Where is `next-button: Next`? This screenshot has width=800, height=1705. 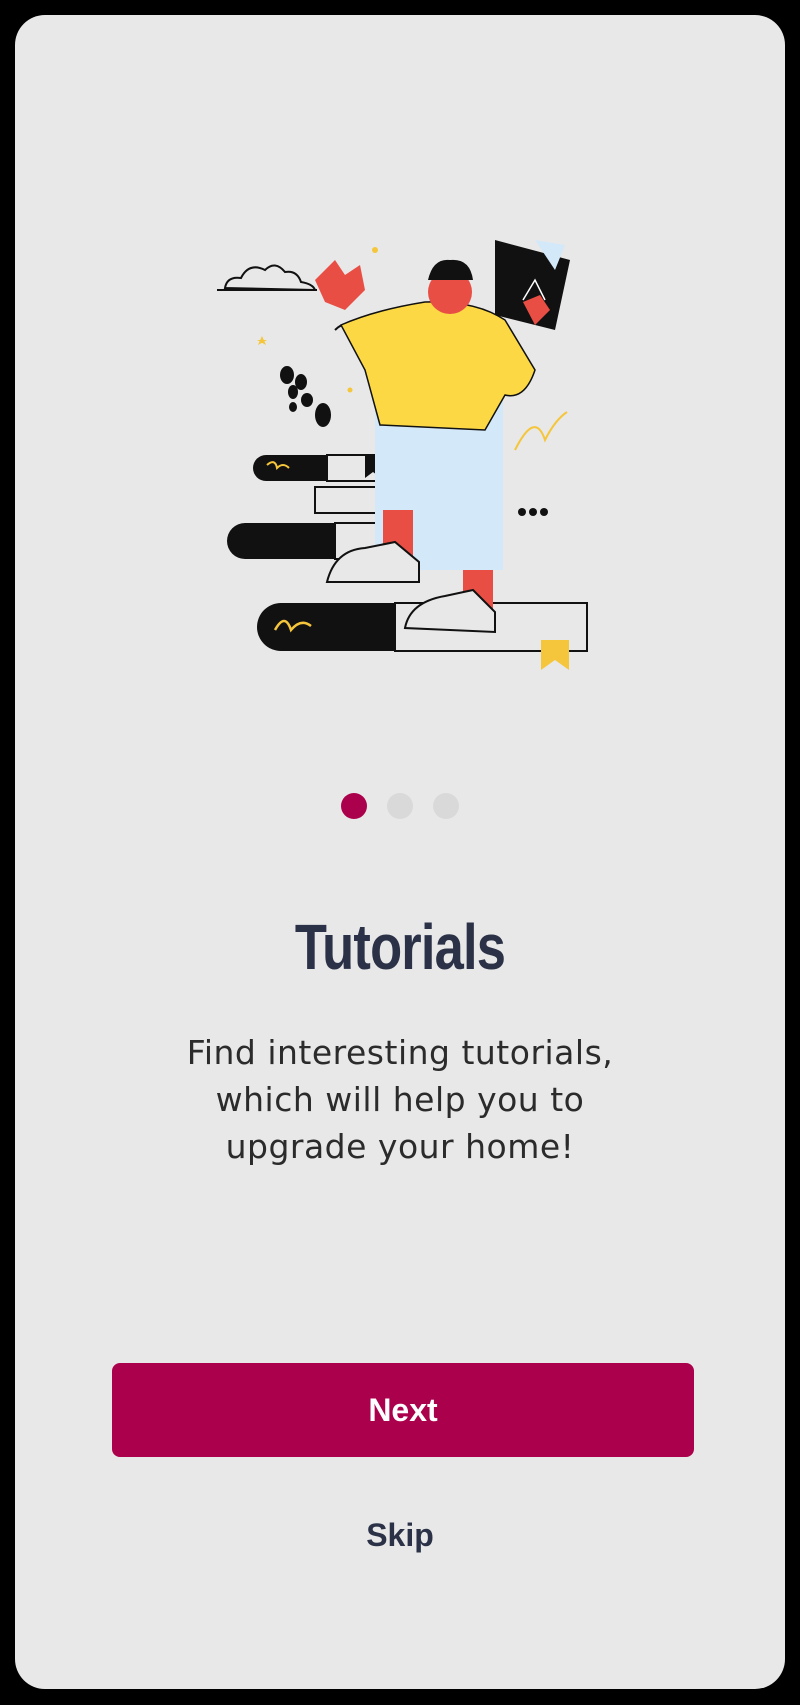
next-button: Next is located at coordinates (403, 1410).